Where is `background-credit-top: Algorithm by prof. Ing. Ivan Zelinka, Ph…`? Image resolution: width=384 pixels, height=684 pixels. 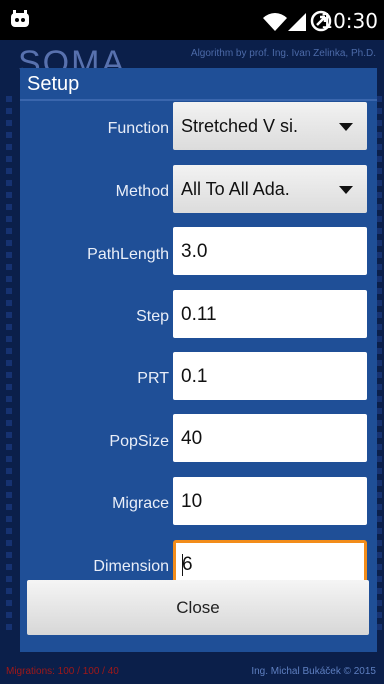
background-credit-top: Algorithm by prof. Ing. Ivan Zelinka, Ph… is located at coordinates (283, 53).